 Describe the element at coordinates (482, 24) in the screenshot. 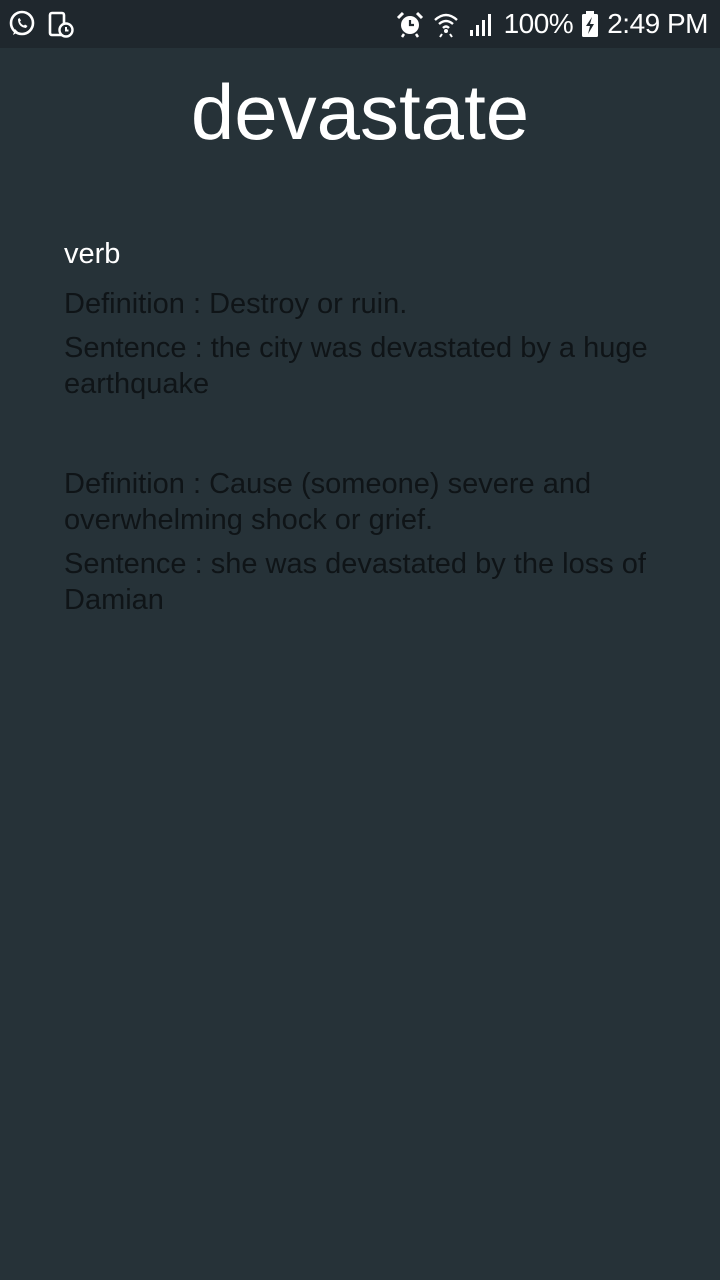

I see `signal-icon` at that location.